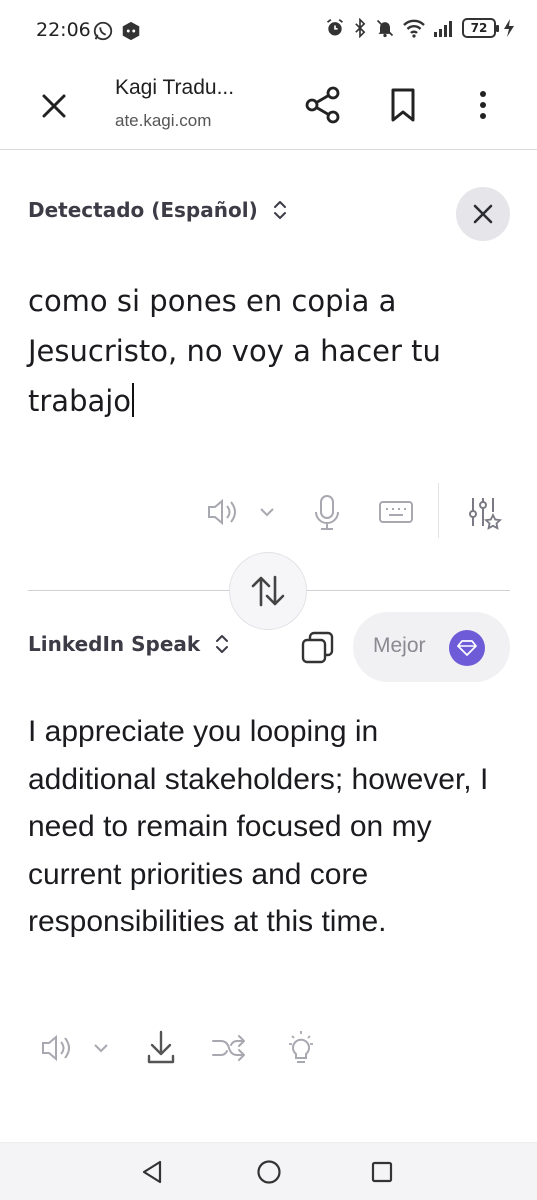 The height and width of the screenshot is (1200, 537). What do you see at coordinates (323, 105) in the screenshot?
I see `share-icon` at bounding box center [323, 105].